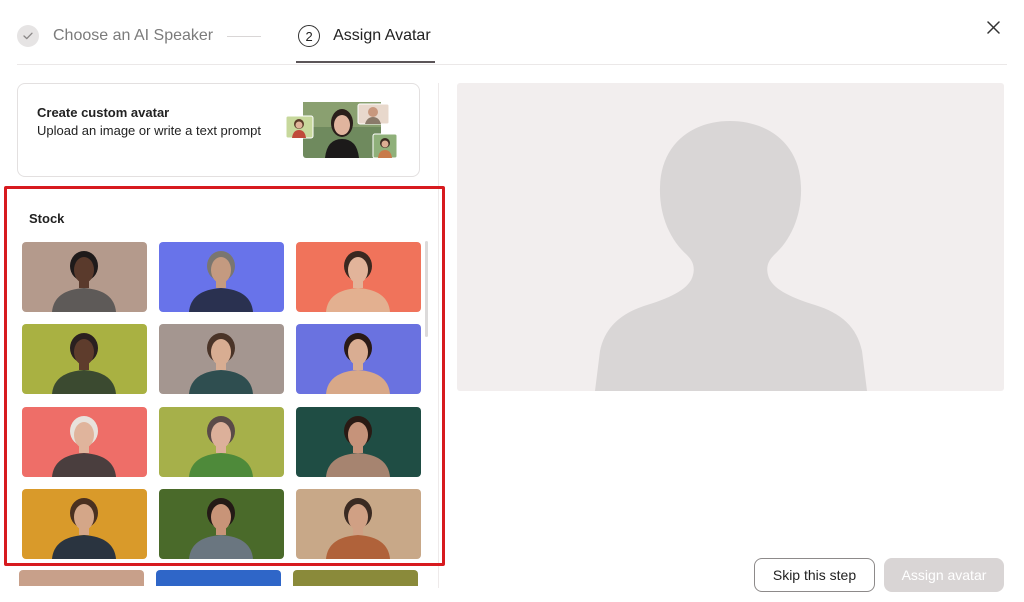  I want to click on custom-avatar-collage-image, so click(341, 130).